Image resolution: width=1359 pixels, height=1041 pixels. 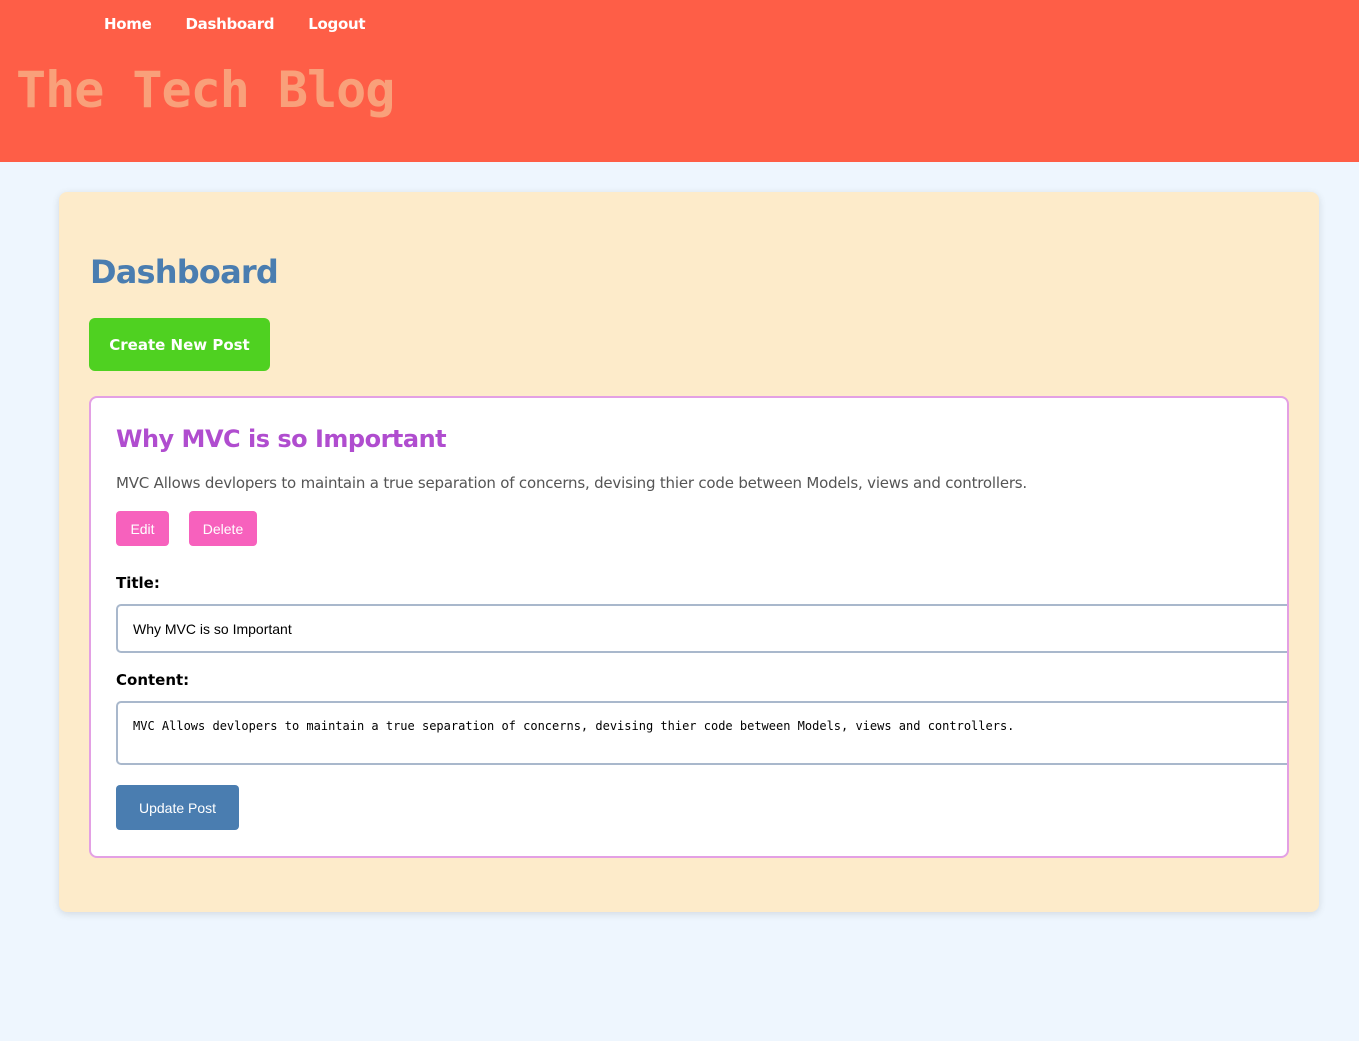 What do you see at coordinates (179, 344) in the screenshot?
I see `create-post-button: Create New Post` at bounding box center [179, 344].